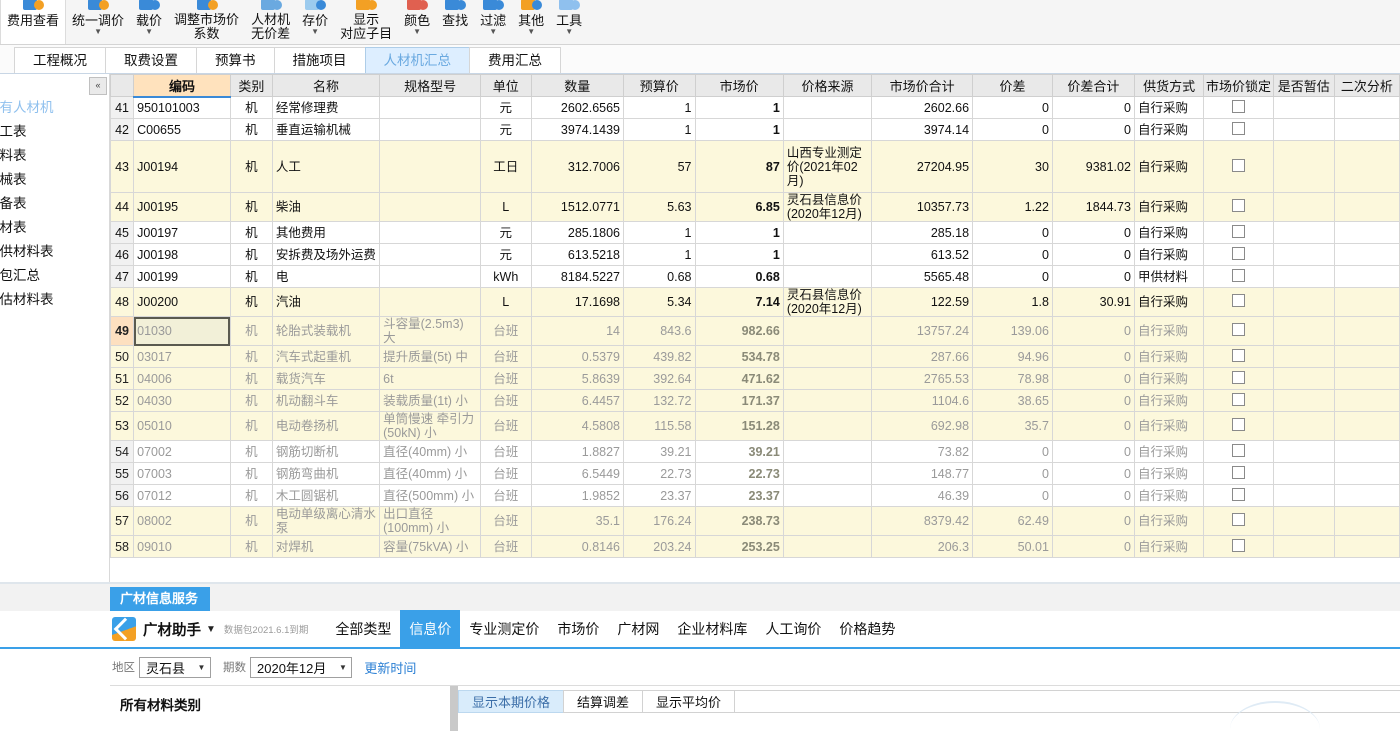  I want to click on chevron-down-icon: ▼, so click(417, 32).